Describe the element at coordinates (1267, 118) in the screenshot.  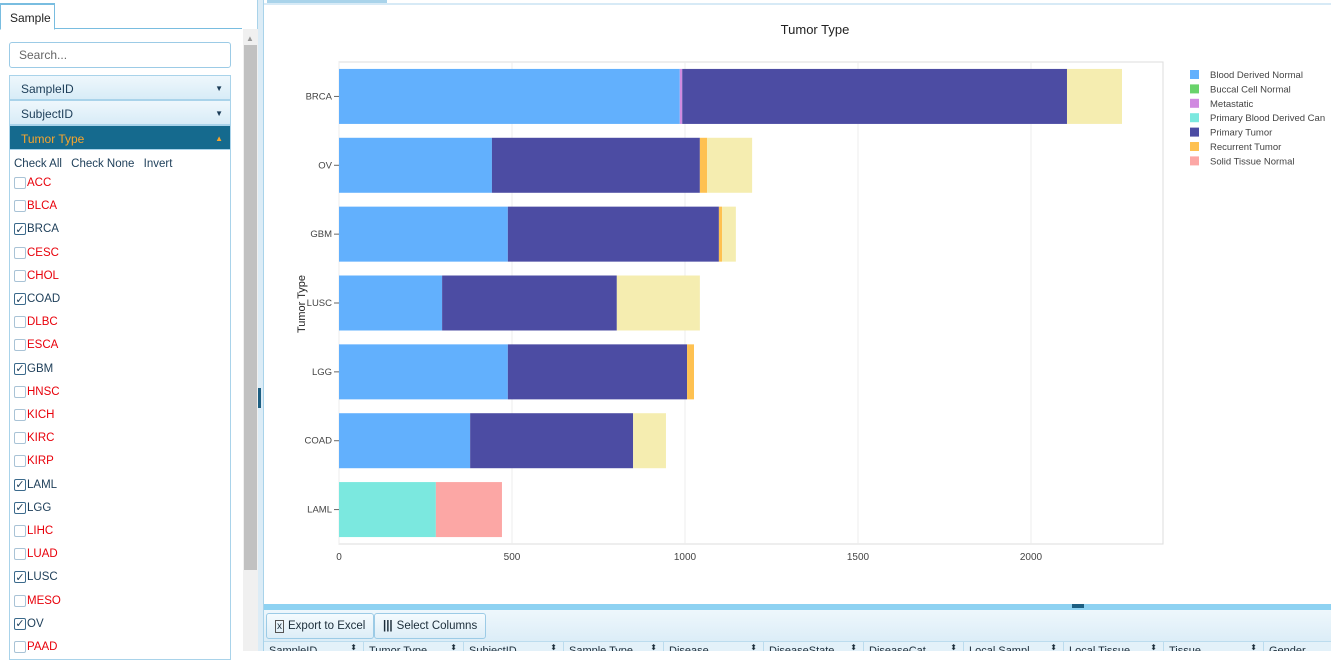
I see `legend-item: Primary Blood Derived Can` at that location.